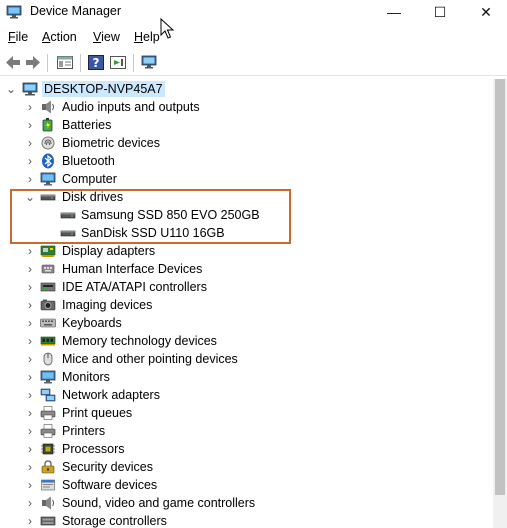  What do you see at coordinates (114, 521) in the screenshot?
I see `category-label: Storage controllers` at bounding box center [114, 521].